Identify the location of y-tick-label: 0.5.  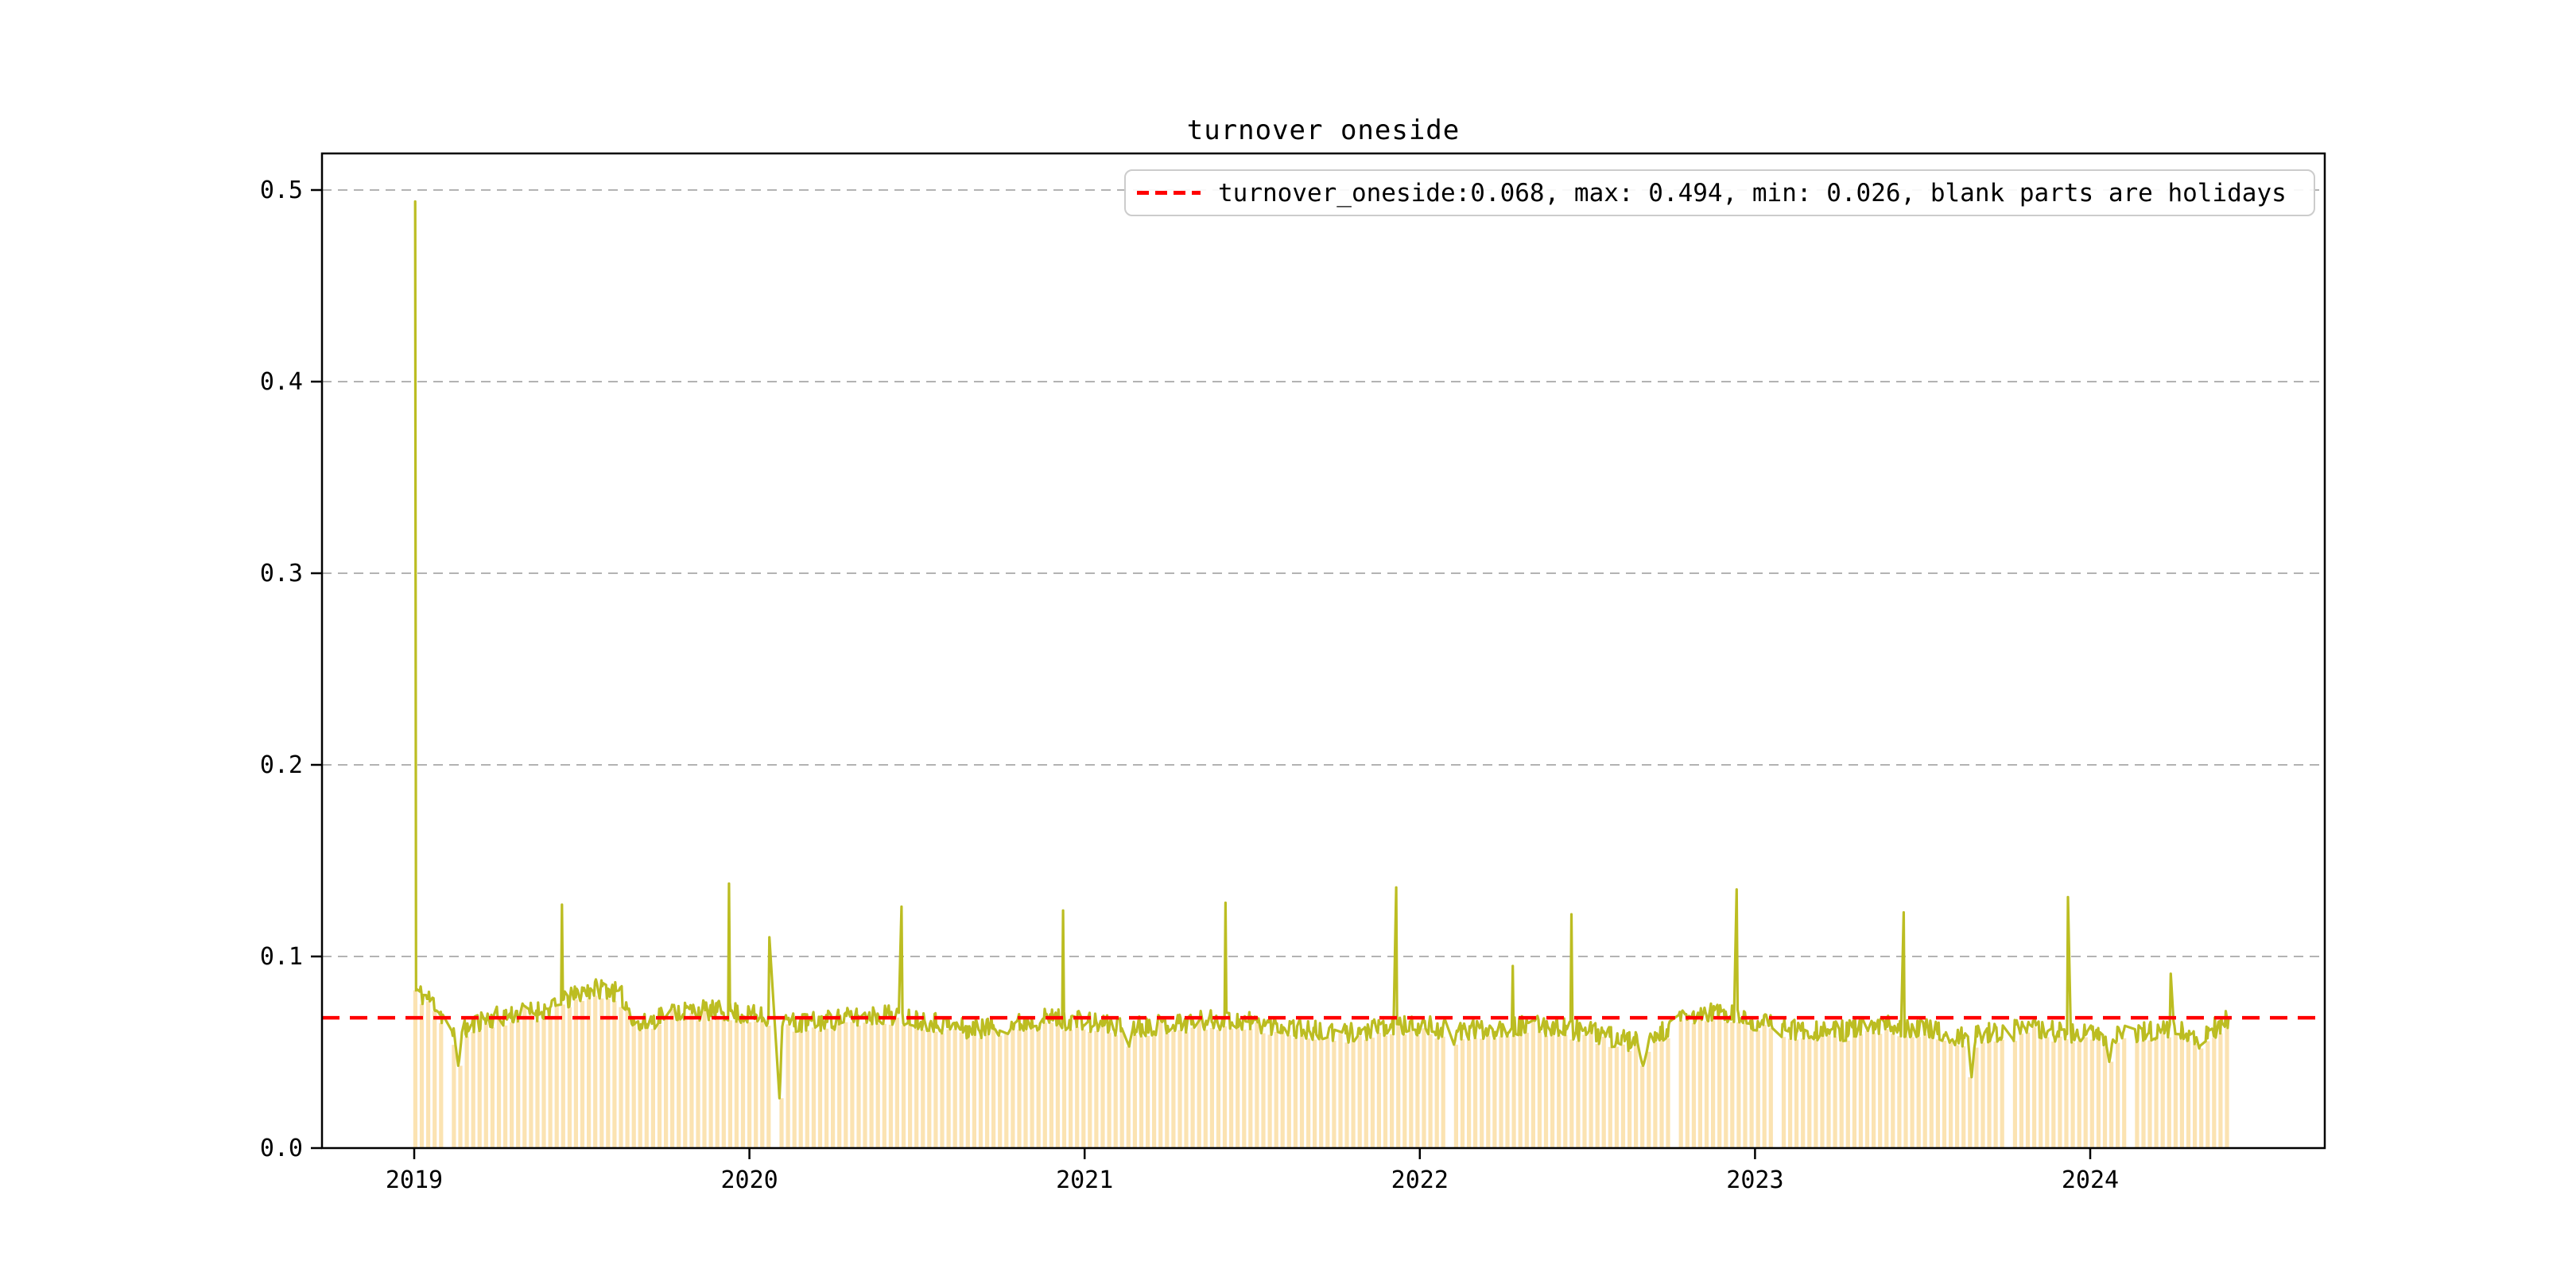
(282, 191).